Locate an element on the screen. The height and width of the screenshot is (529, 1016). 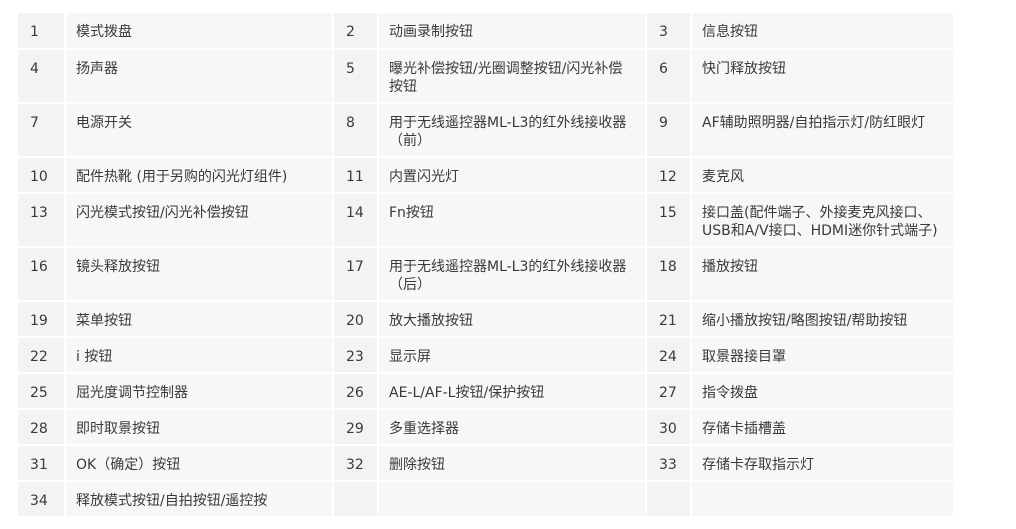
part-name: 缩小播放按钮/略图按钮/帮助按钮 is located at coordinates (823, 319).